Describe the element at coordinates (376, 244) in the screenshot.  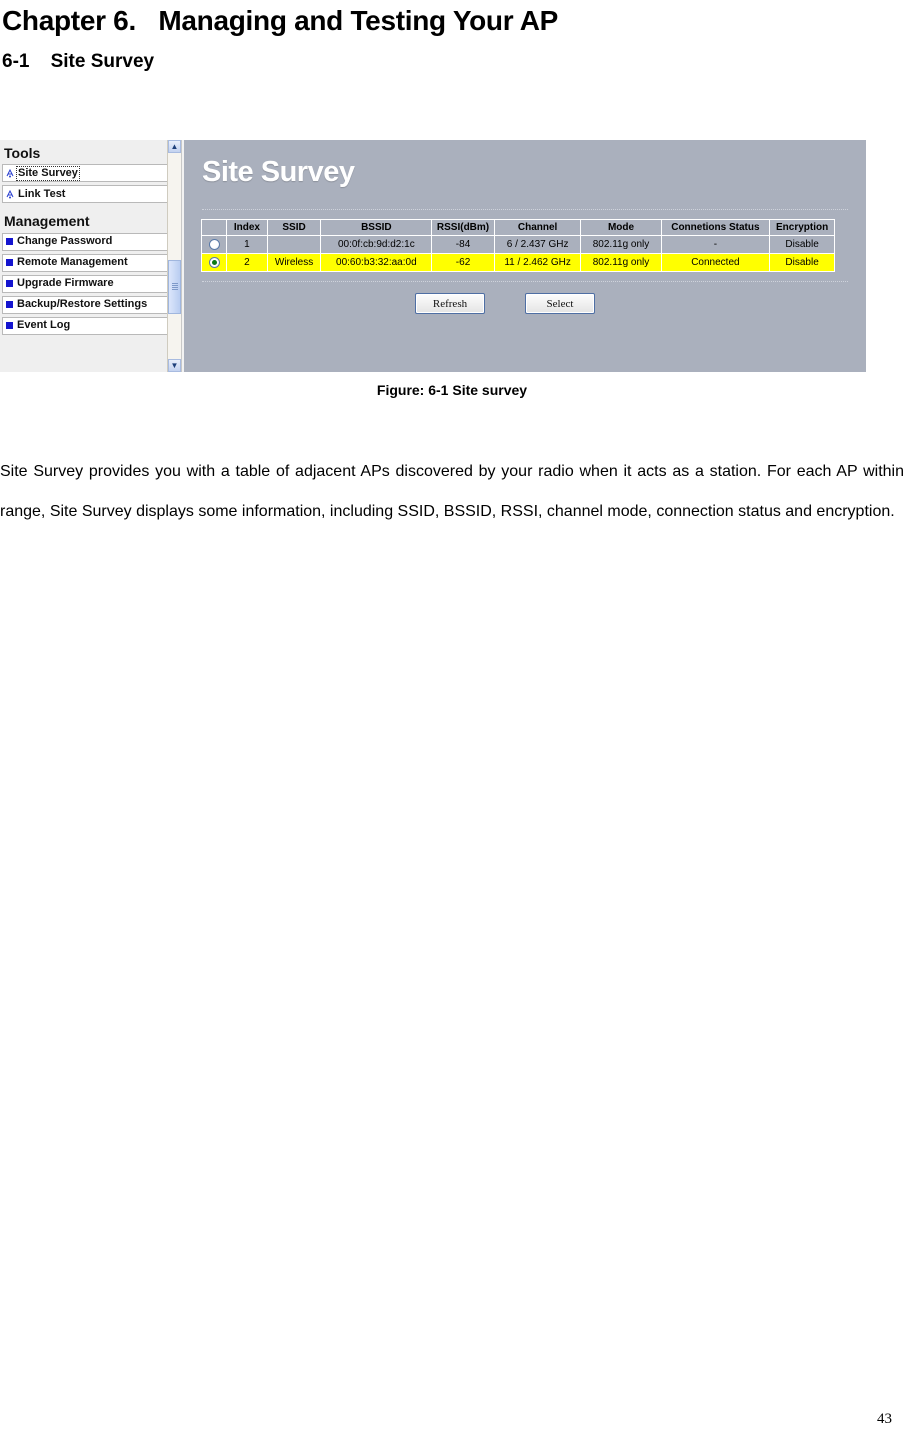
I see `cell-bssid: 00:0f:cb:9d:d2:1c` at that location.